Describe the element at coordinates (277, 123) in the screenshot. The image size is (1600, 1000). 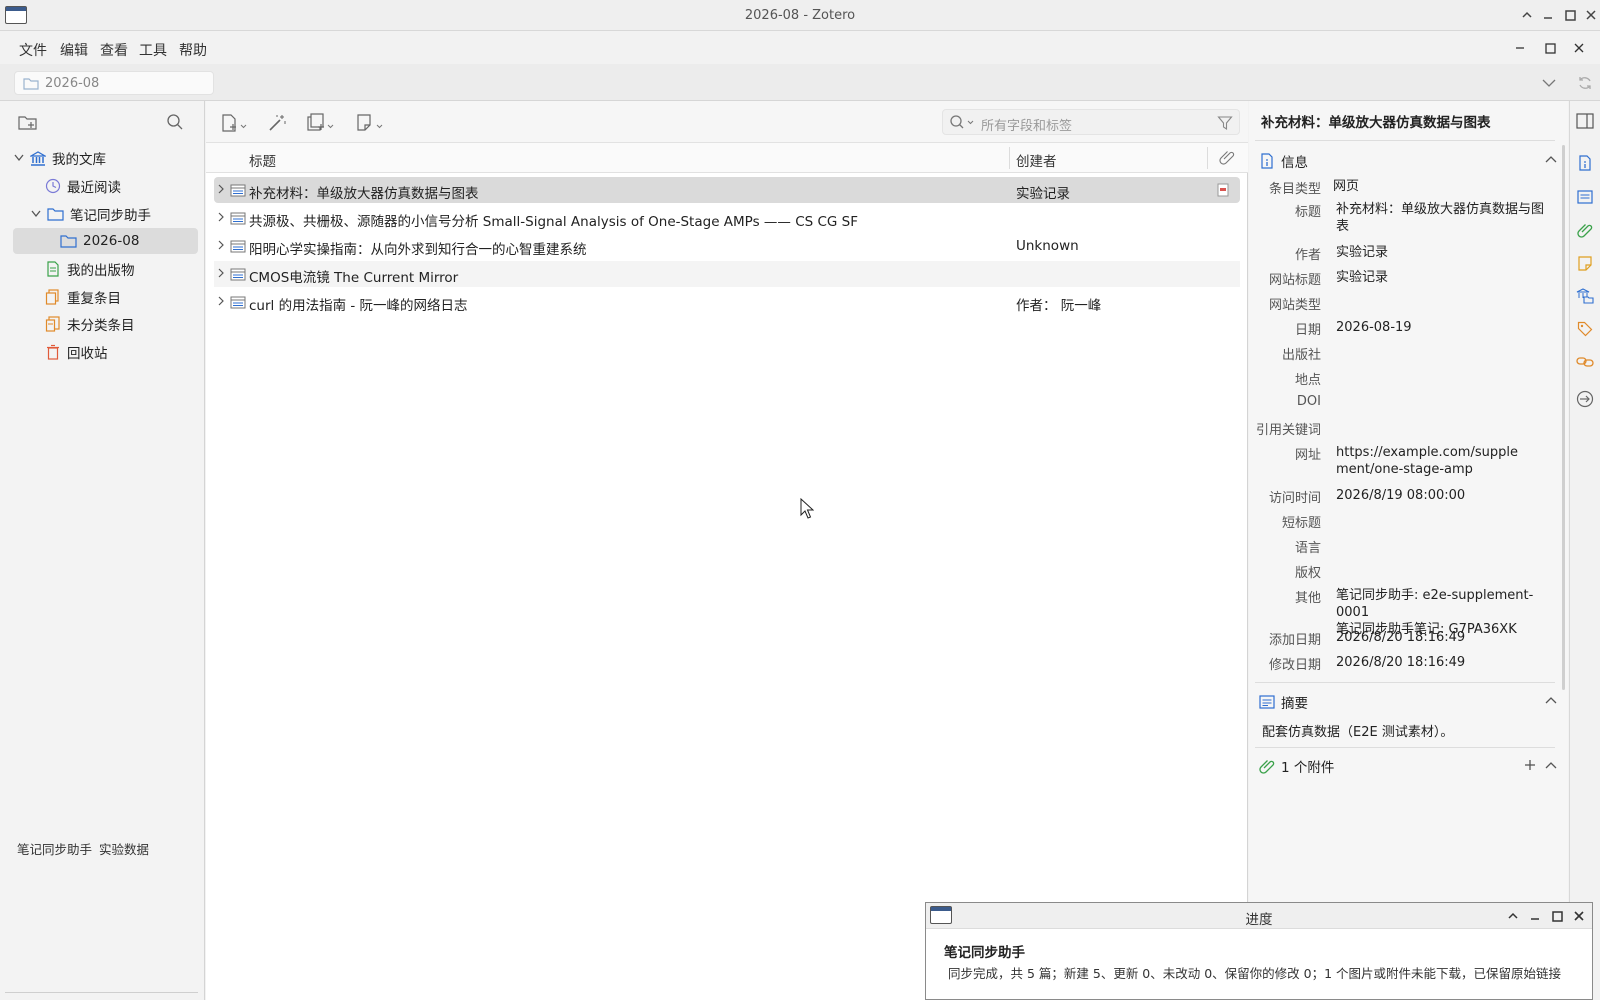
I see `add-by-identifier-button` at that location.